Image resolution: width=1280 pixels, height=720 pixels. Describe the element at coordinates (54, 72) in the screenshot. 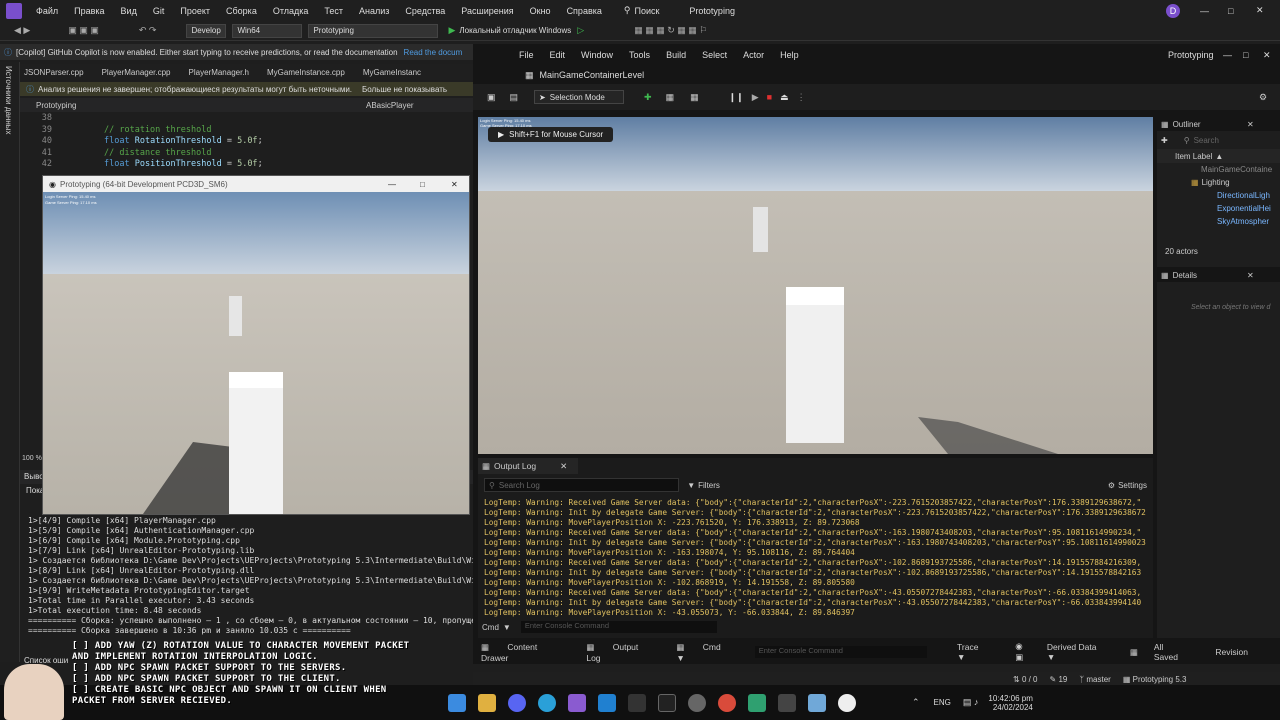

I see `tab-jsonparser: JSONParser.cpp` at that location.